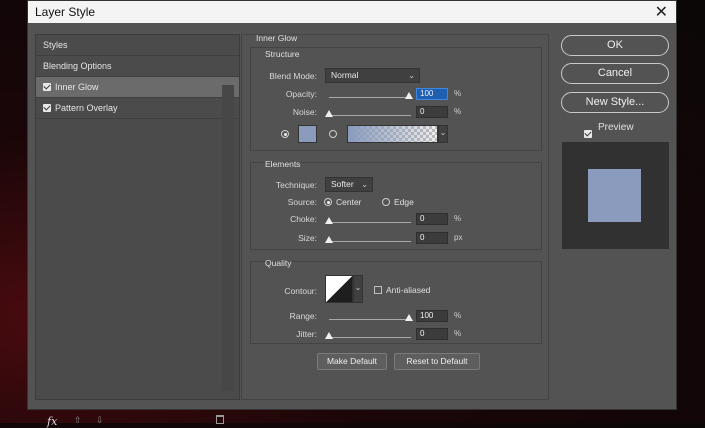 The image size is (705, 428). Describe the element at coordinates (329, 335) in the screenshot. I see `jitter-slider-thumb` at that location.